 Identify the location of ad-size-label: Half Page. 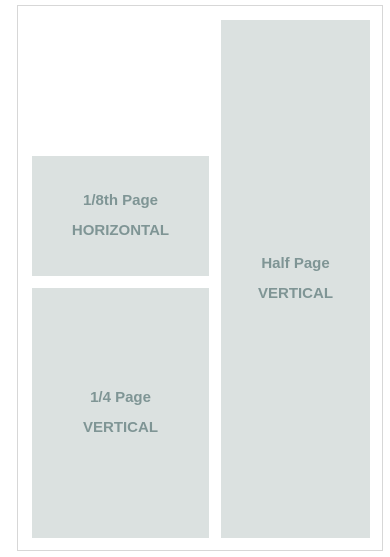
(295, 263).